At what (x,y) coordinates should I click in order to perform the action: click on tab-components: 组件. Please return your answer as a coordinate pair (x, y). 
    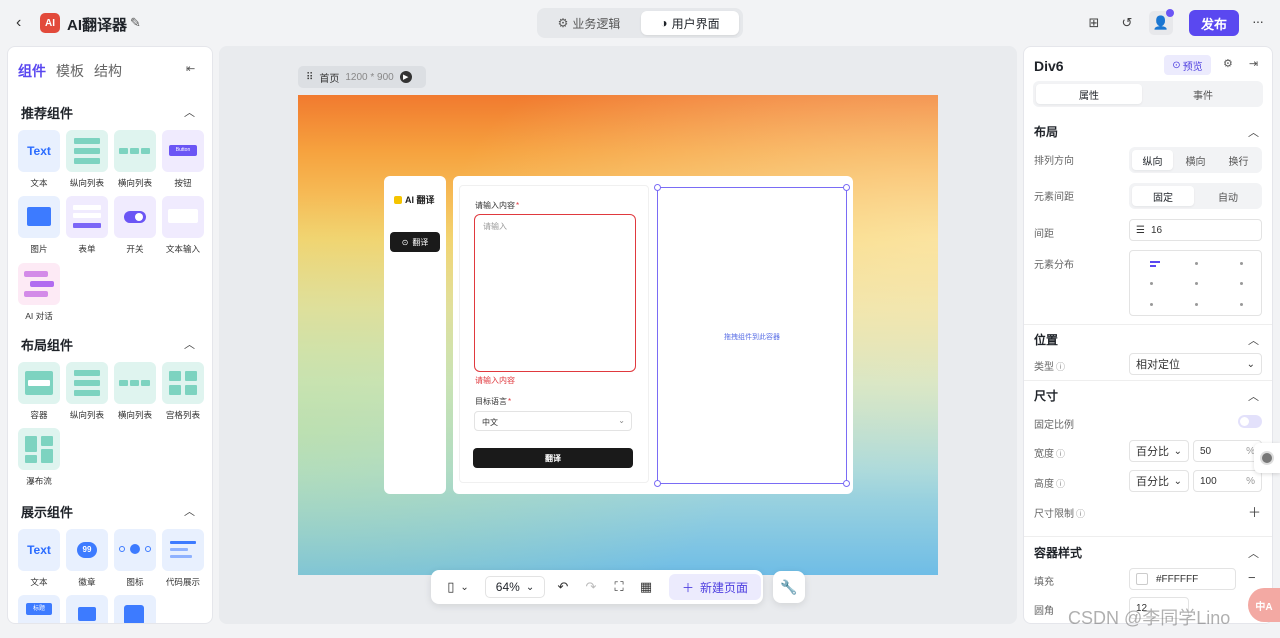
    Looking at the image, I should click on (32, 71).